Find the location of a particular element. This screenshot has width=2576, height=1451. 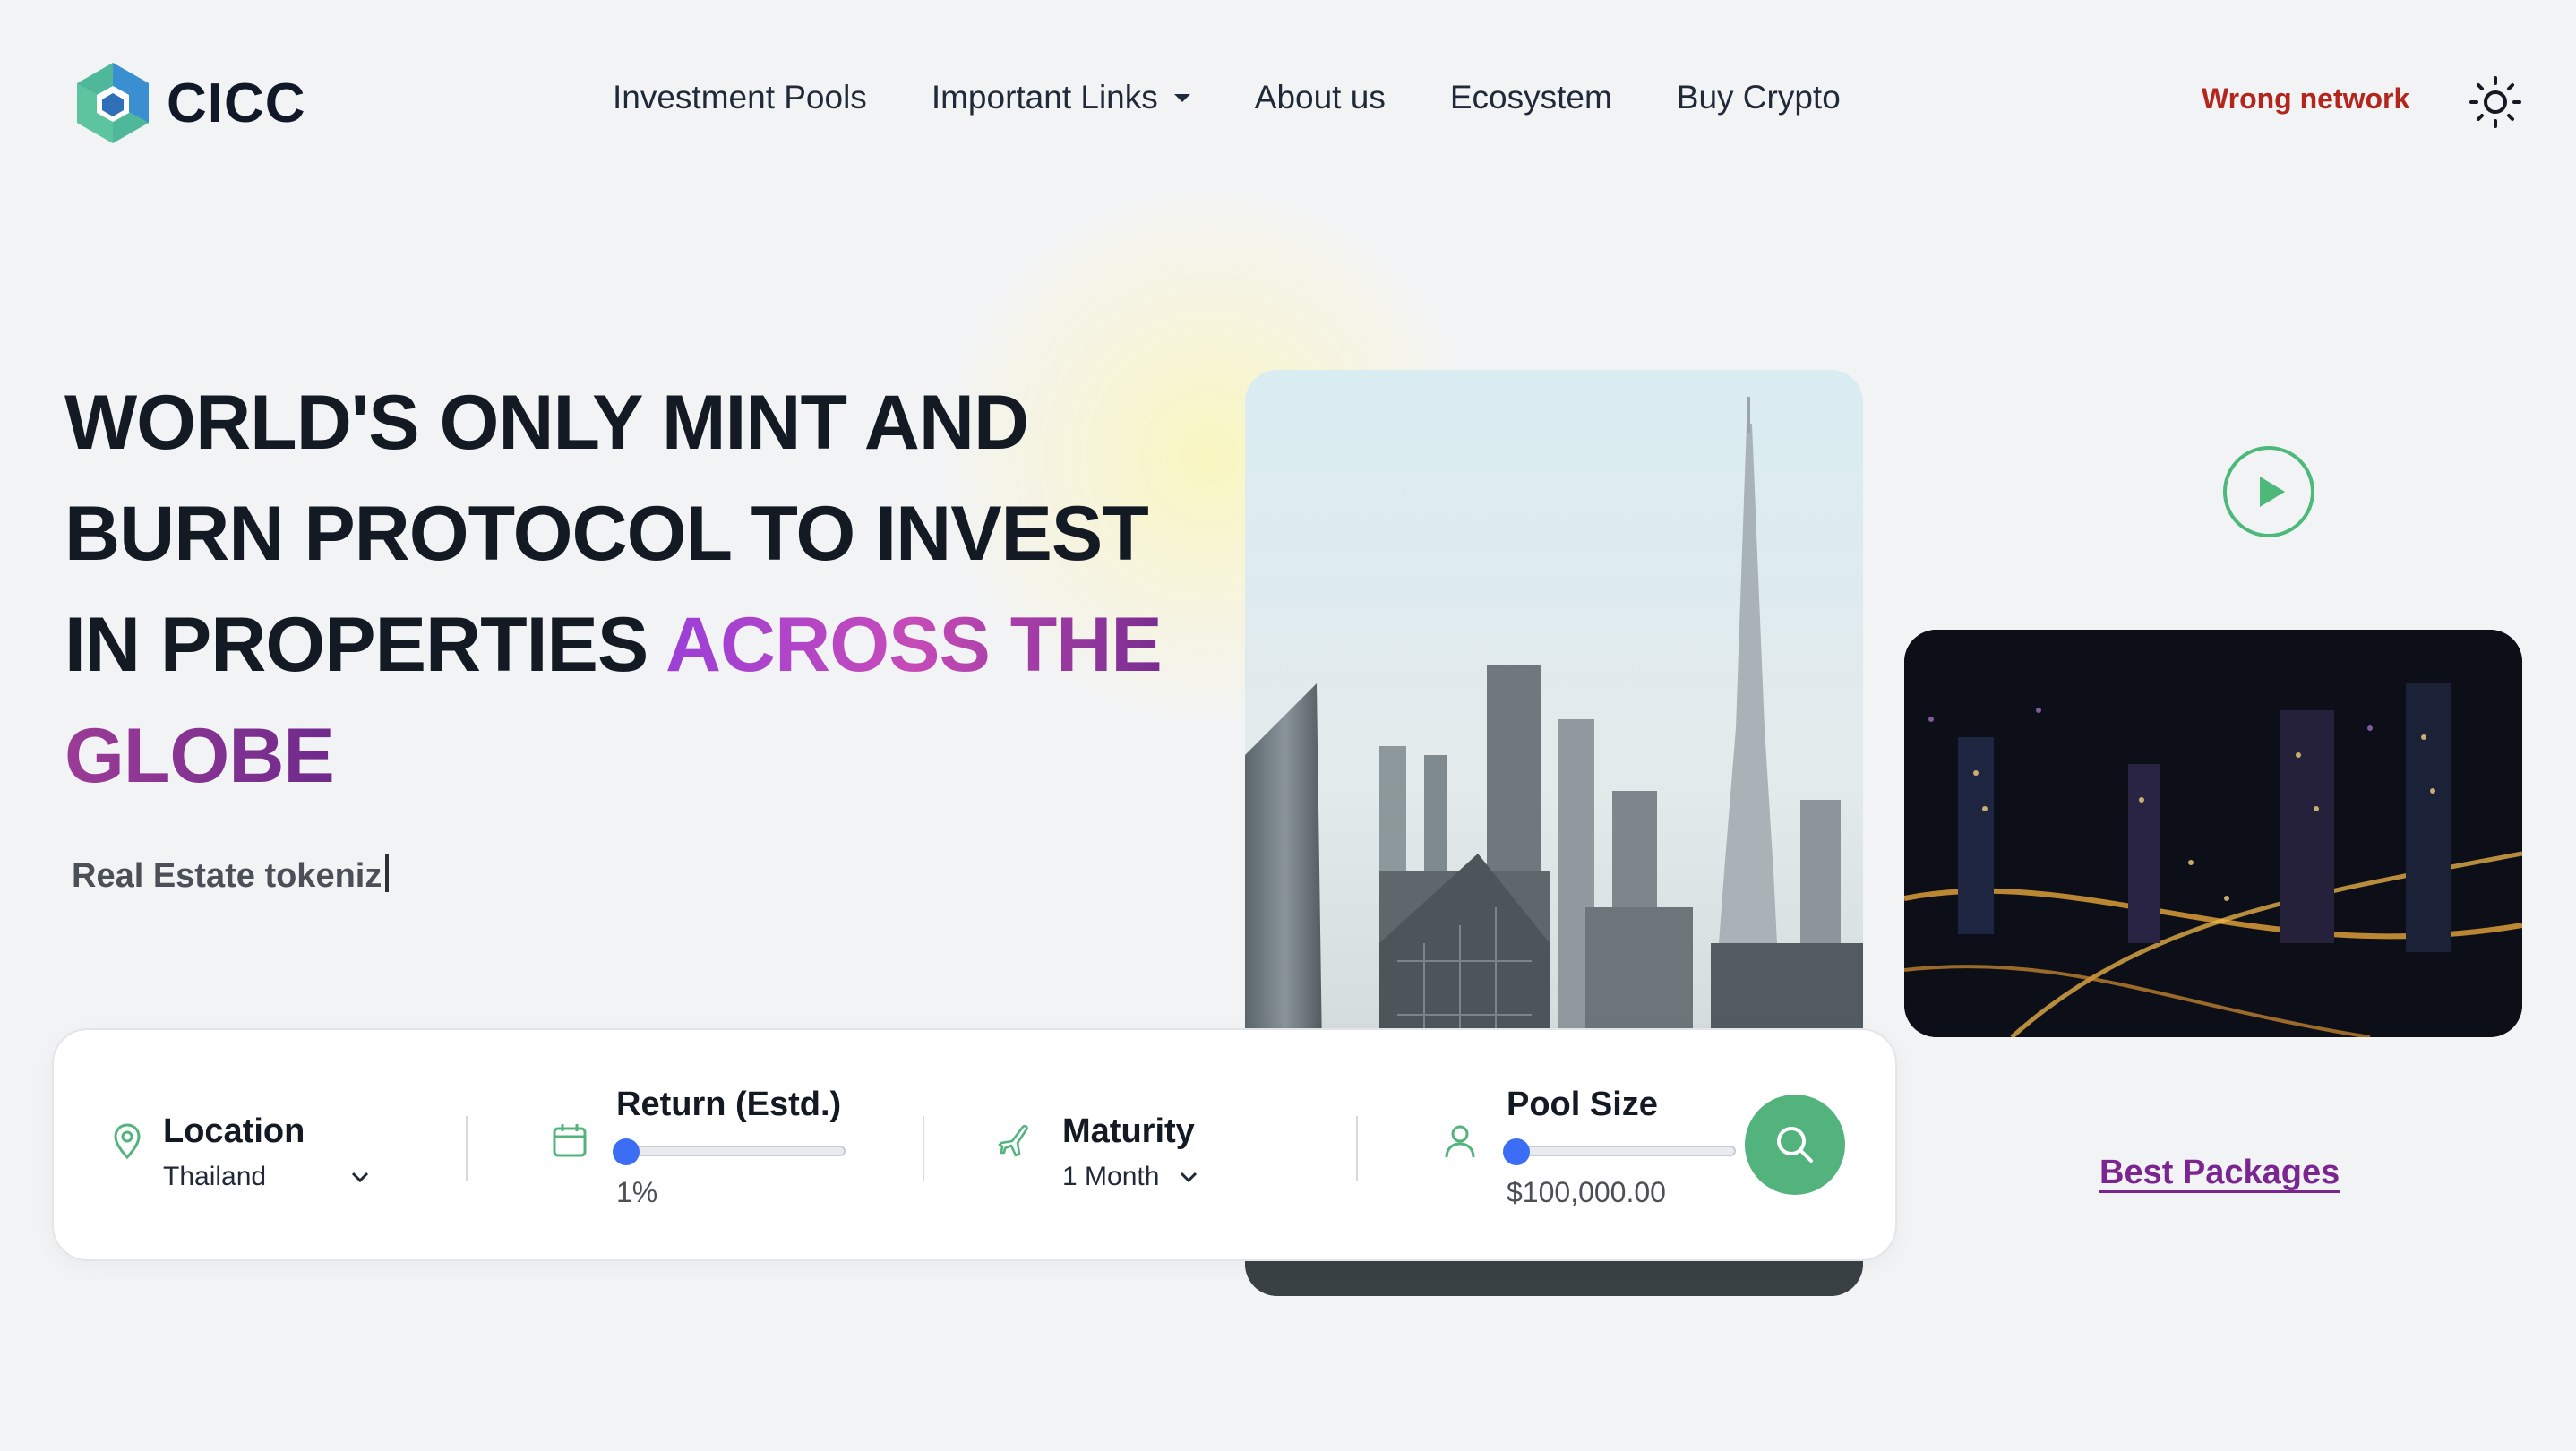

maturity-value: 1 Month is located at coordinates (1111, 1176).